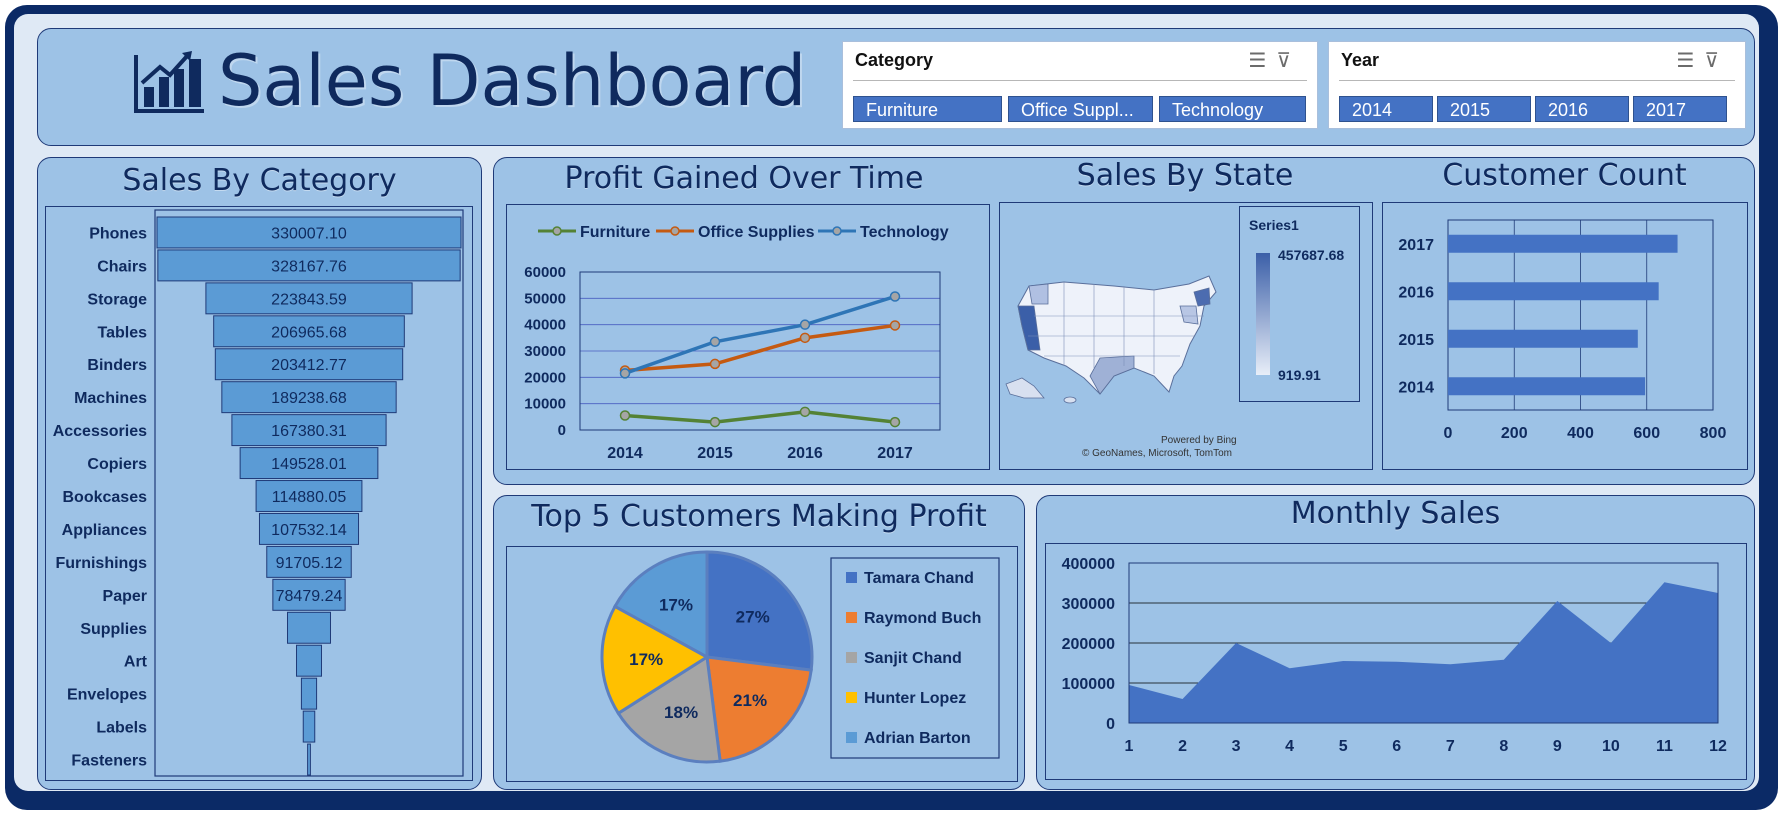 This screenshot has width=1791, height=823. I want to click on slicer-item-2015: 2015, so click(1484, 109).